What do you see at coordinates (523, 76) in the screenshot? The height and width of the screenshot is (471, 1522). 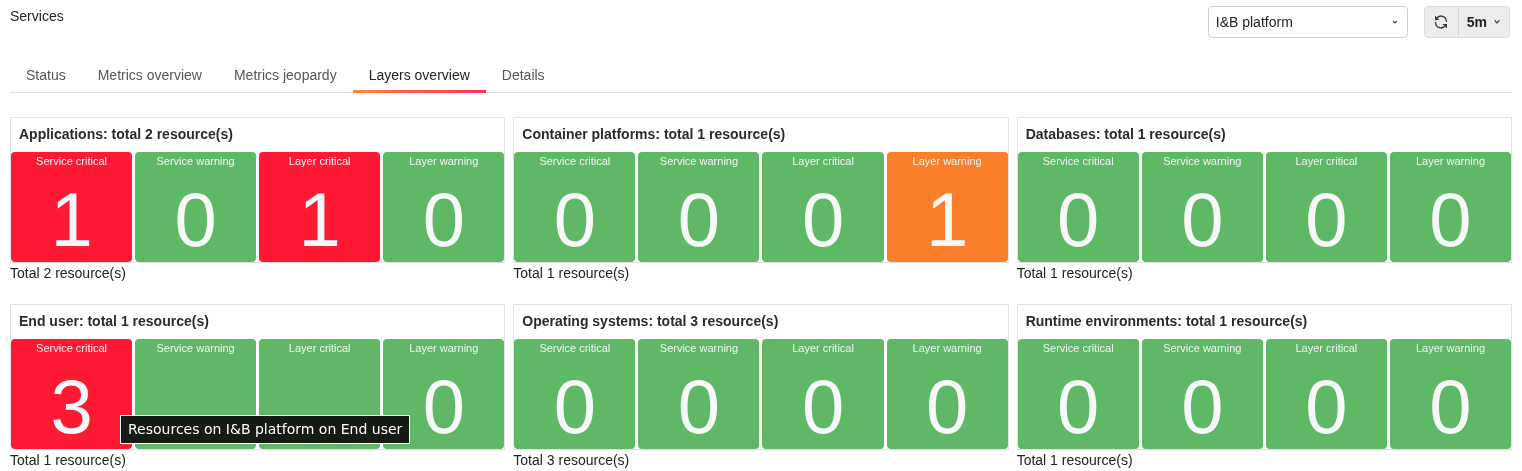 I see `tab: Details` at bounding box center [523, 76].